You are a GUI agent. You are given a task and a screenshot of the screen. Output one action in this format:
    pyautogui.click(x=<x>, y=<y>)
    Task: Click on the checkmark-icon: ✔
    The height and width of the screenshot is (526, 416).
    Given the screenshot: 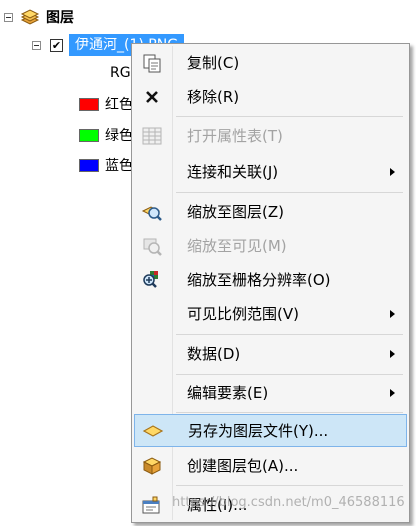 What is the action you would take?
    pyautogui.click(x=56, y=45)
    